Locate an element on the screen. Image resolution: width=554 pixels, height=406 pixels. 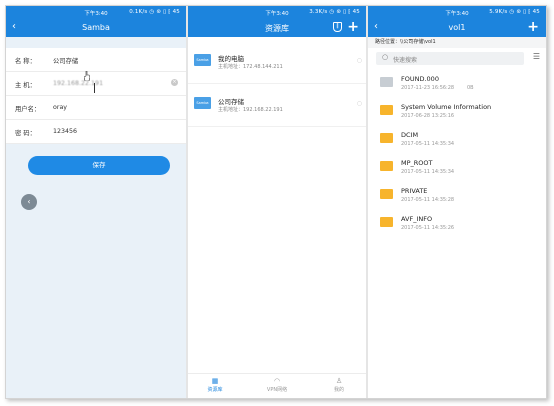
resource-name: 公司存储 is located at coordinates (231, 102).